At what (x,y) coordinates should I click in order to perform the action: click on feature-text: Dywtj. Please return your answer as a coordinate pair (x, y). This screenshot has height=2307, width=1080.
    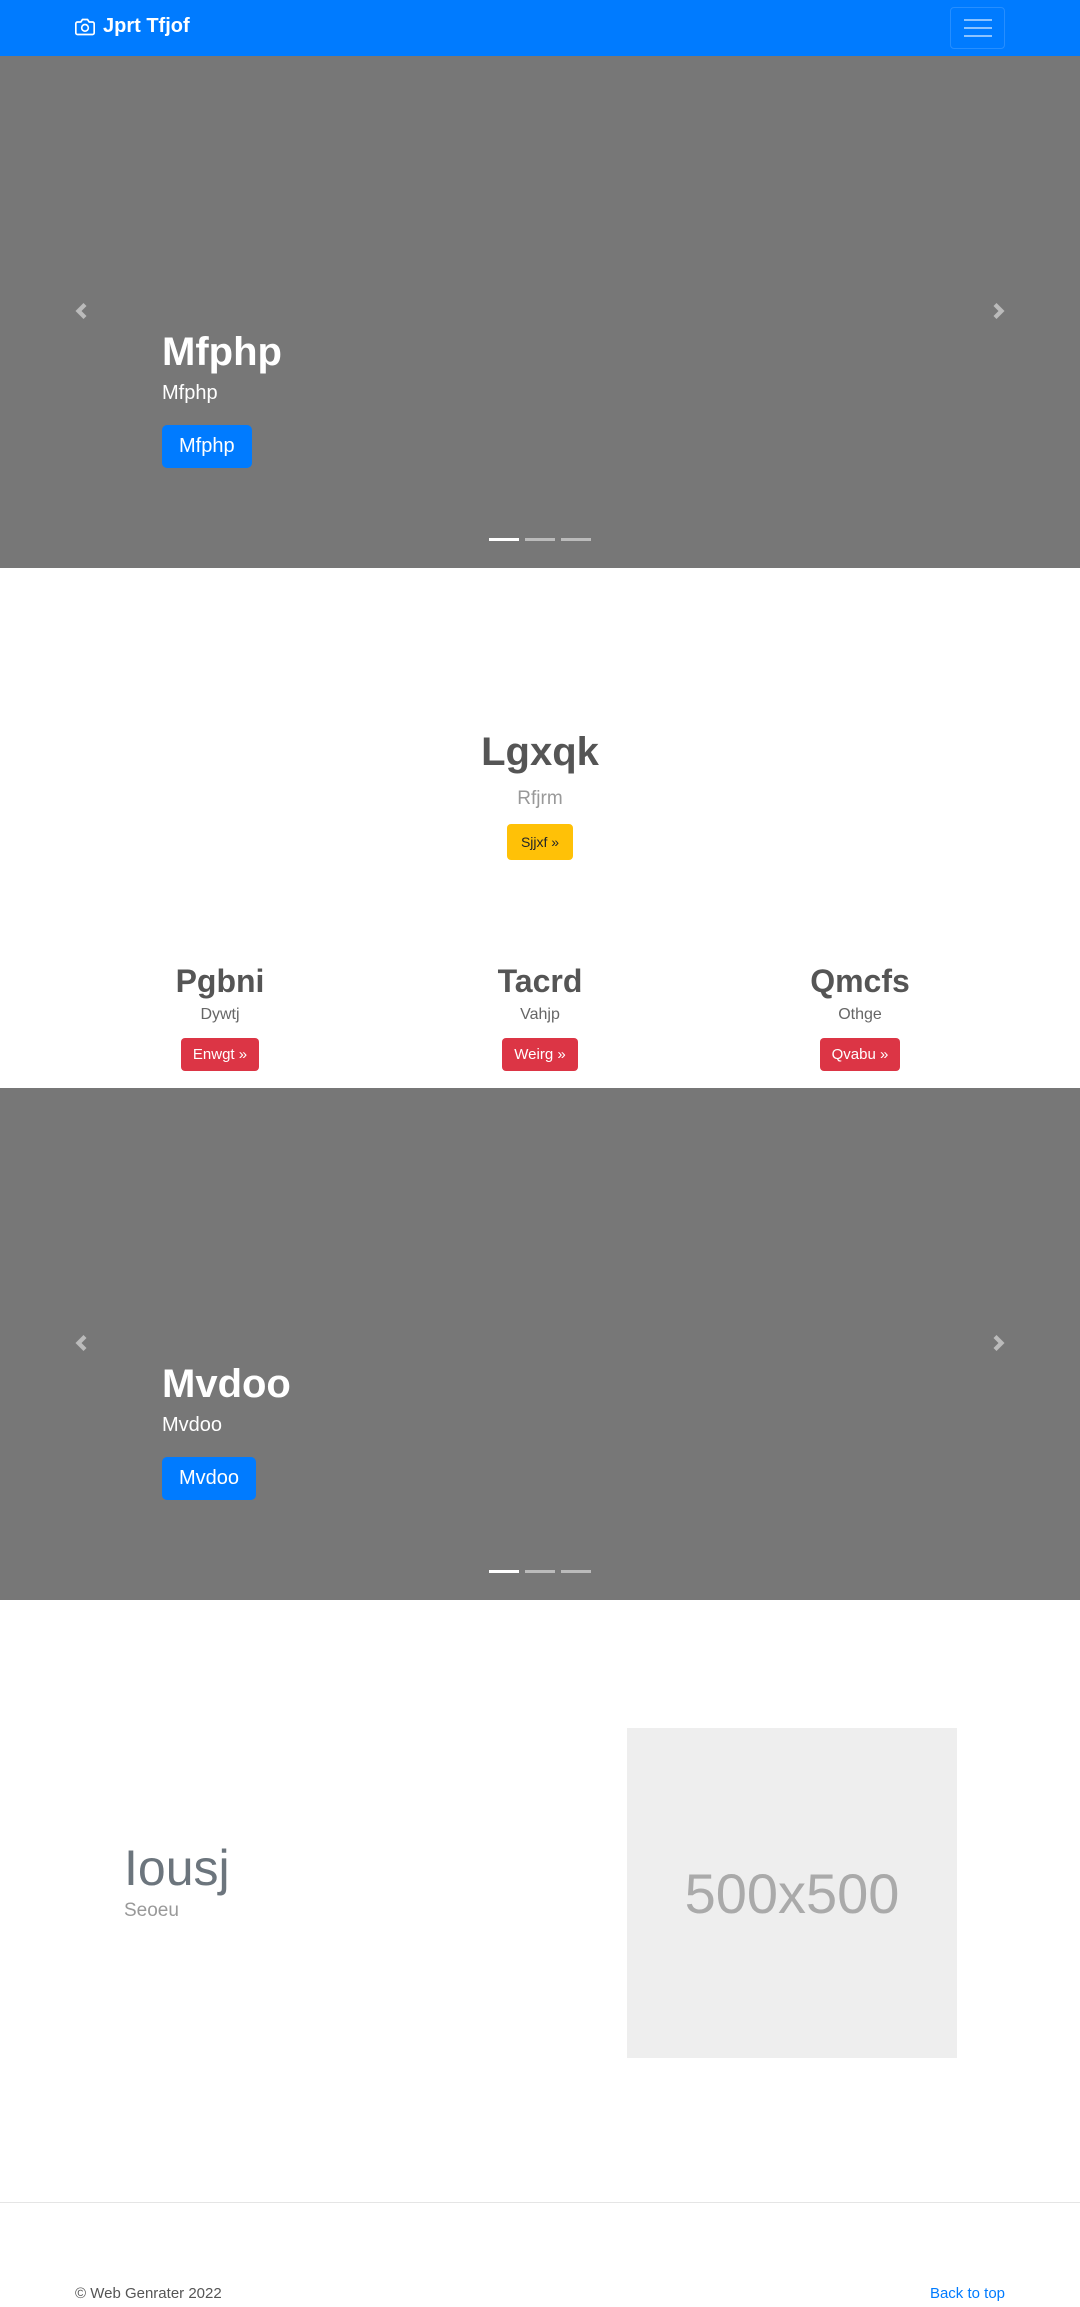
    Looking at the image, I should click on (220, 1015).